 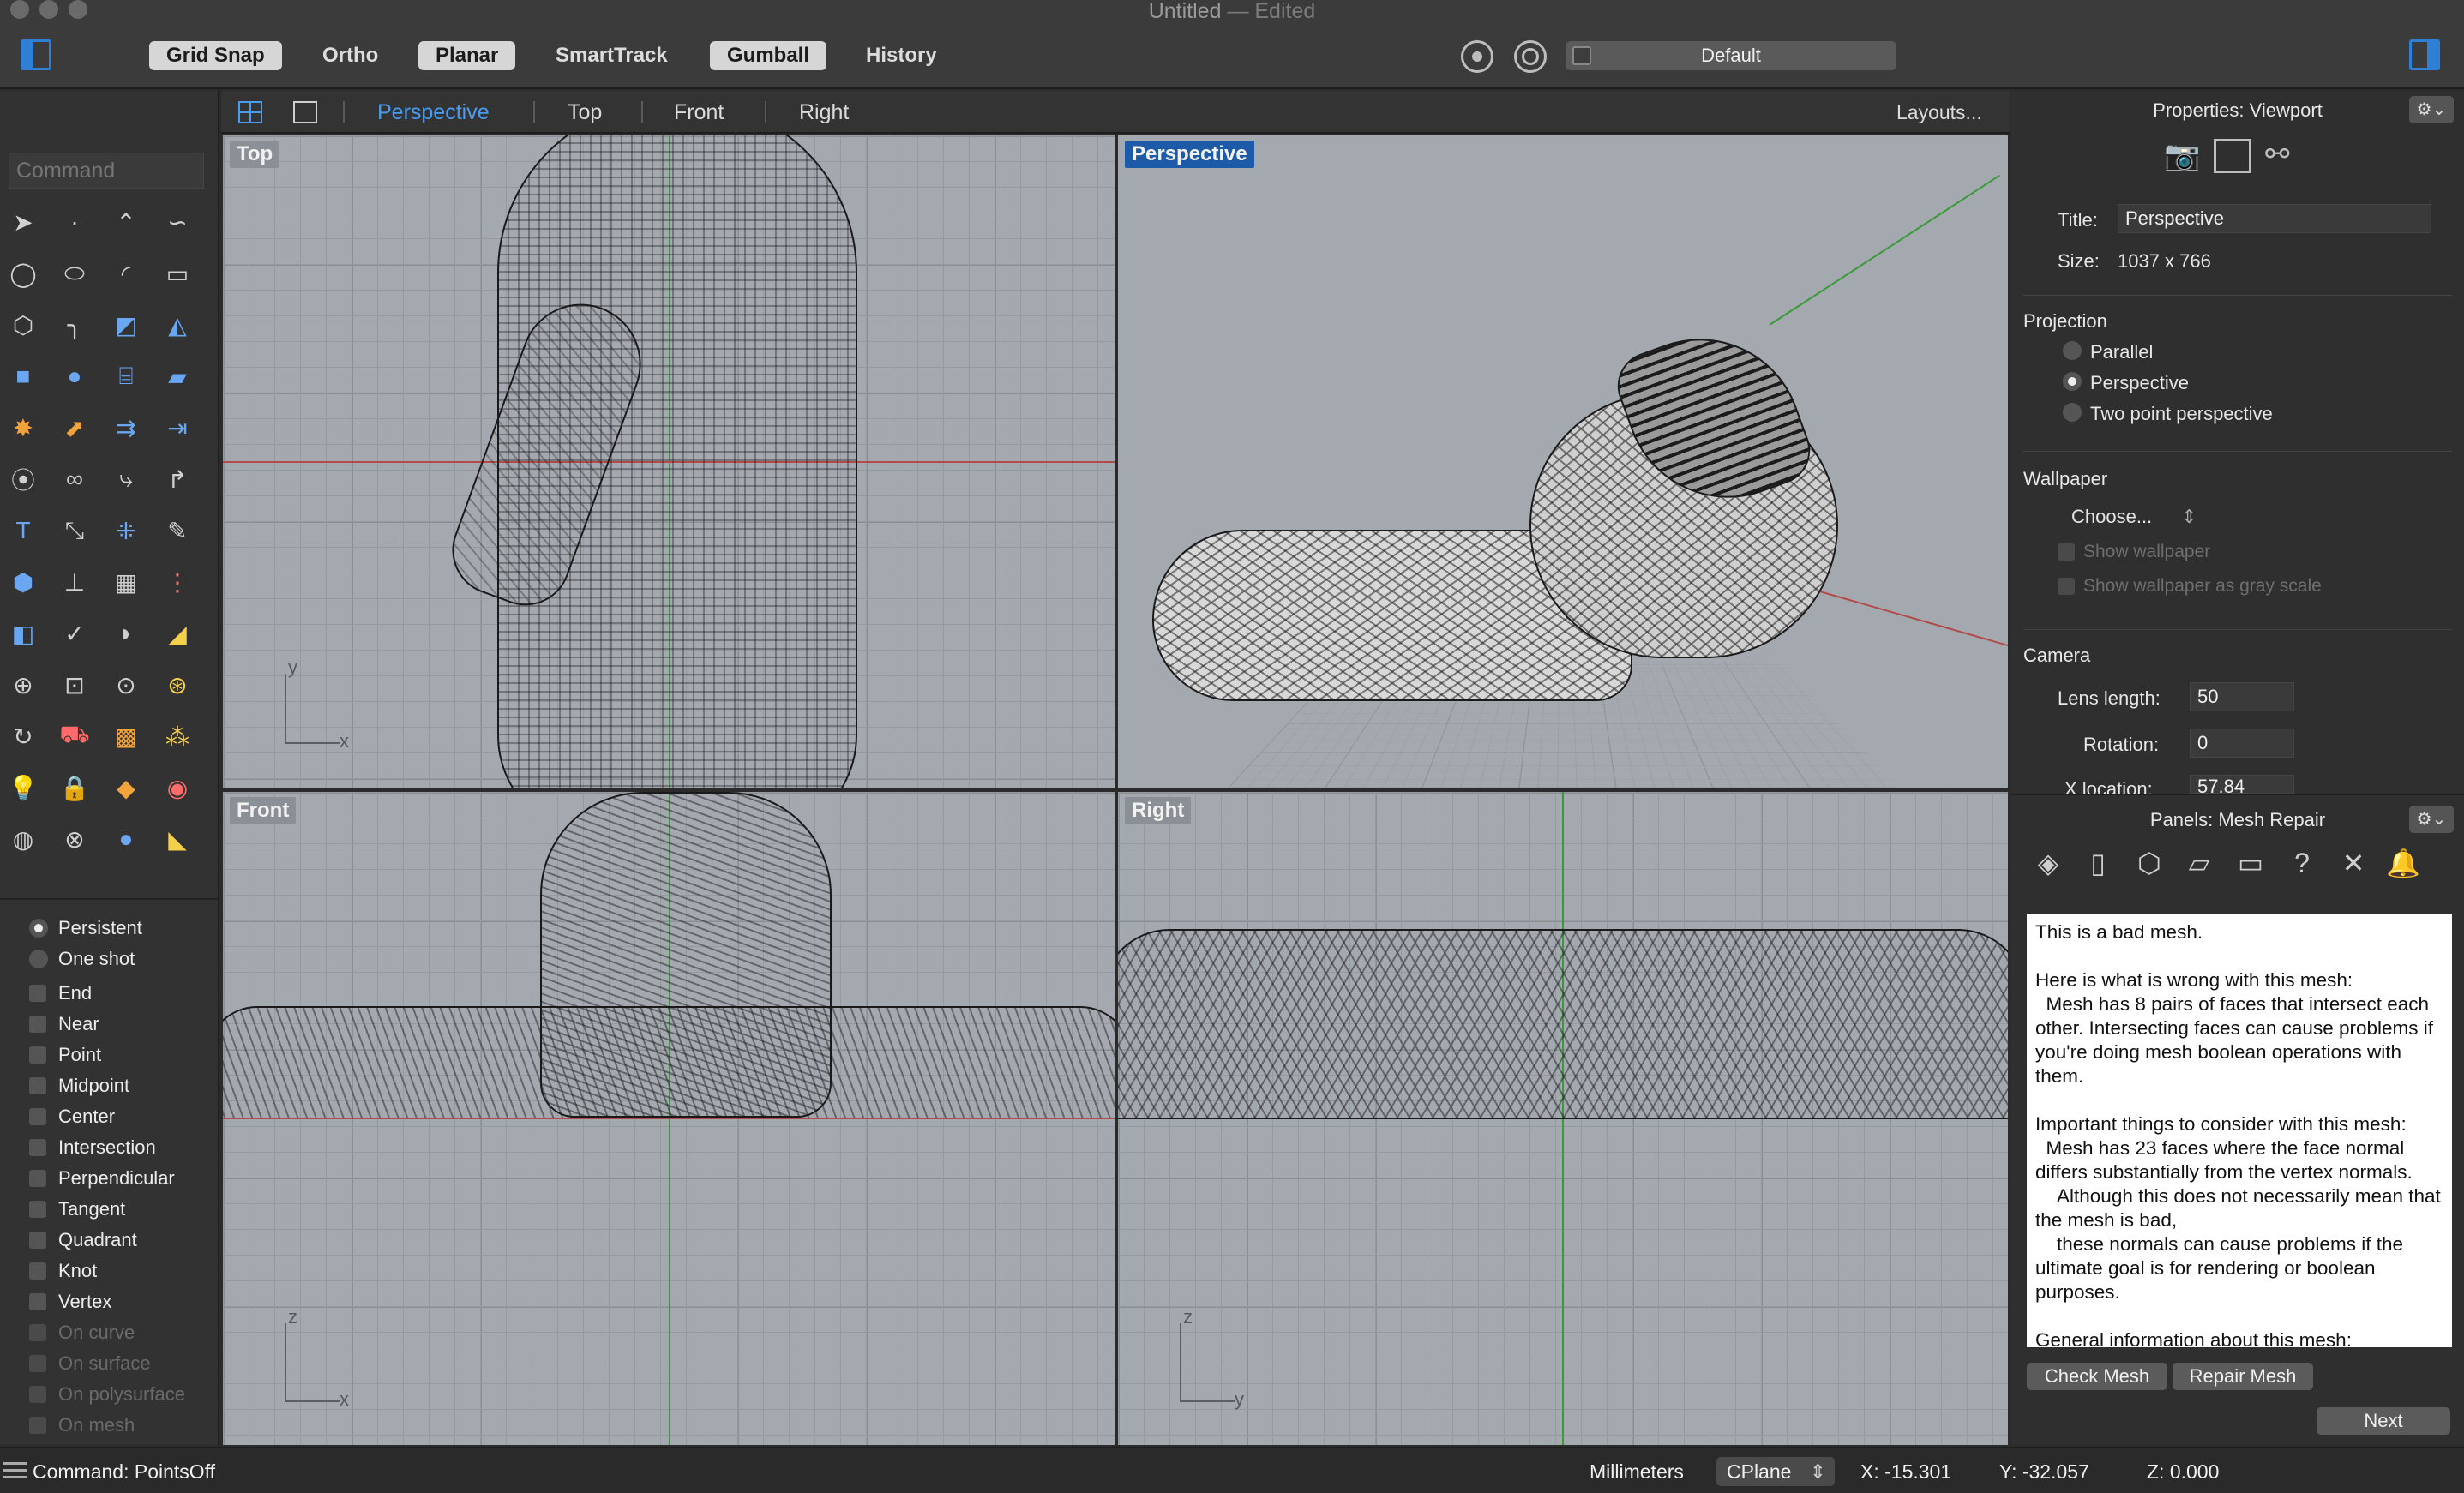 I want to click on split-icon: ⇥, so click(x=177, y=427).